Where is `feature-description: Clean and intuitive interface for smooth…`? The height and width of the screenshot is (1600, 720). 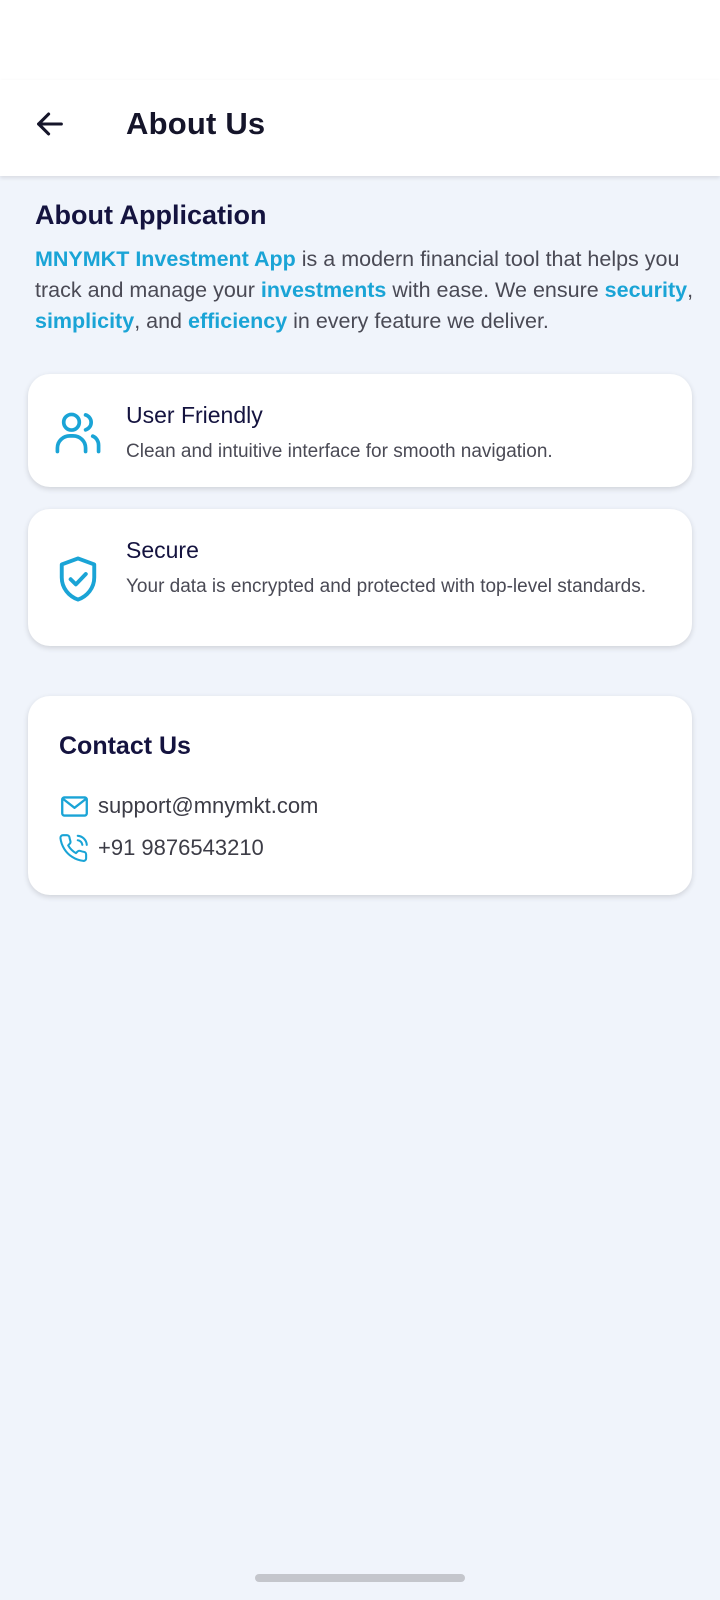
feature-description: Clean and intuitive interface for smooth… is located at coordinates (339, 451).